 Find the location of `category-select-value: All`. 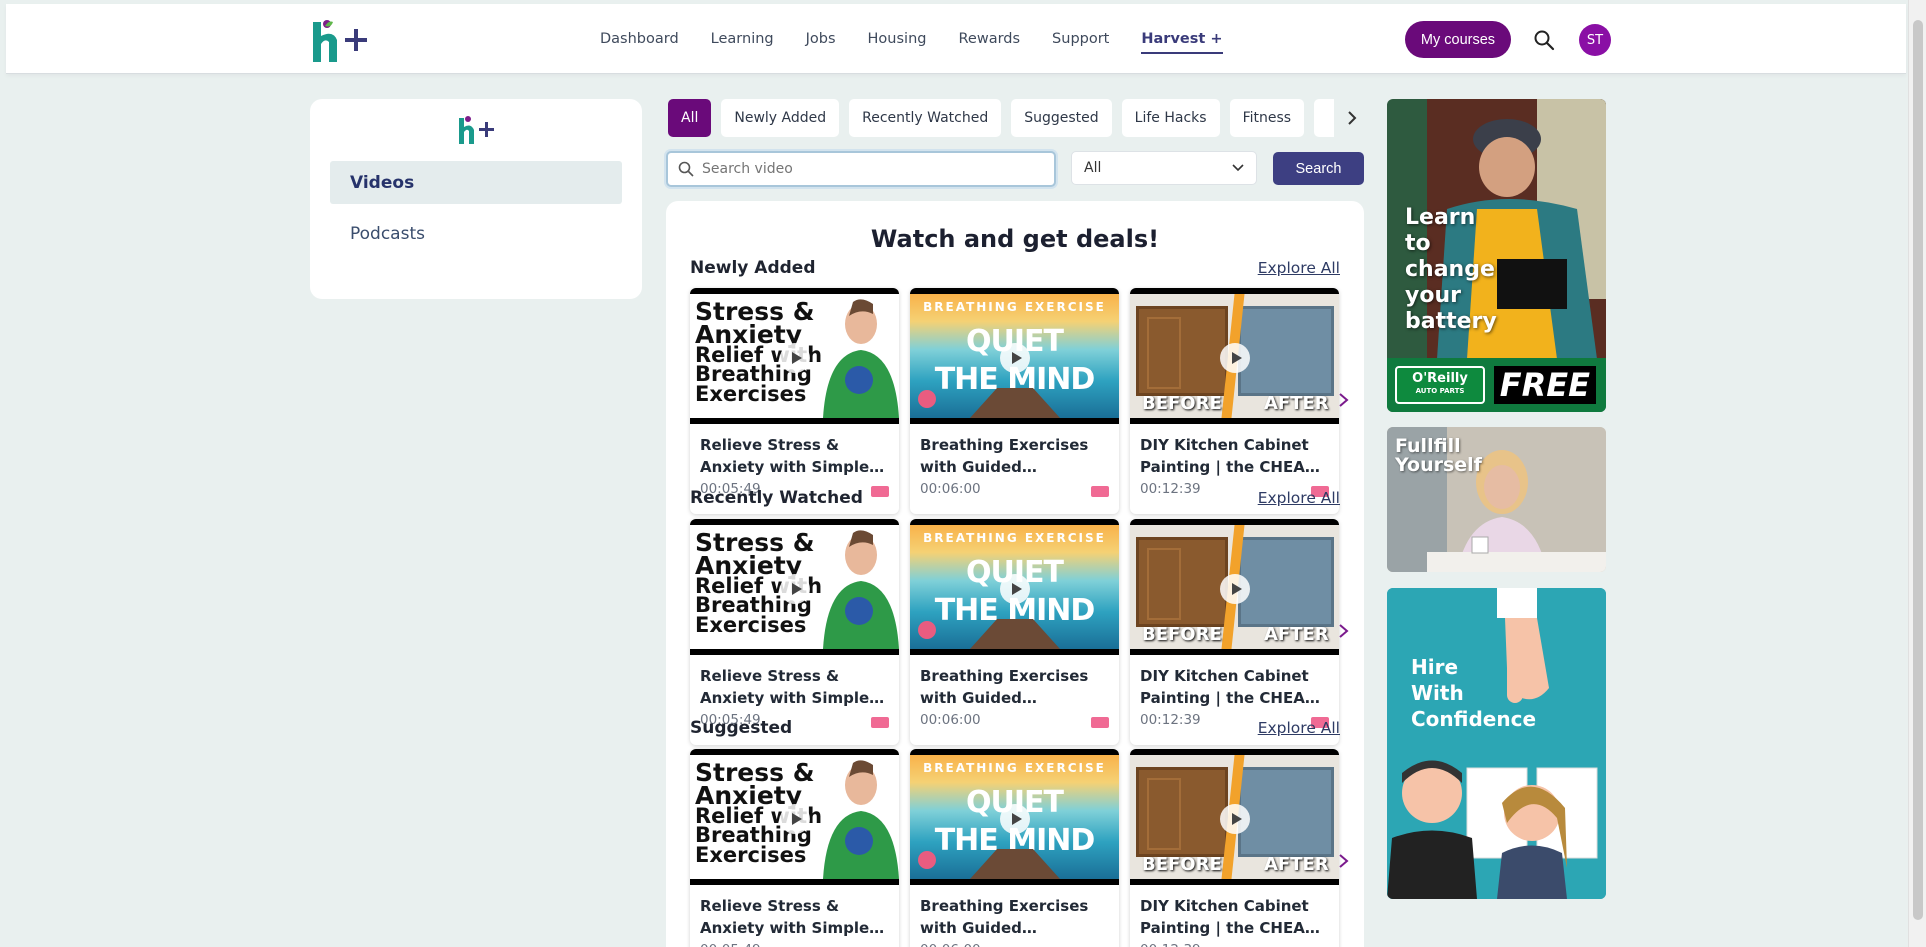

category-select-value: All is located at coordinates (1093, 168).